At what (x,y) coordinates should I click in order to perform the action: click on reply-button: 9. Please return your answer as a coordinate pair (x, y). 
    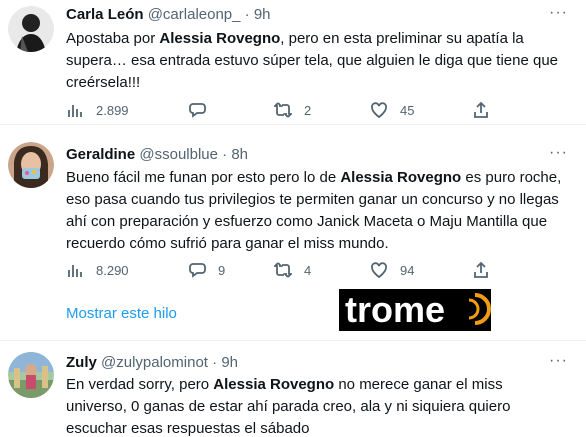
    Looking at the image, I should click on (206, 270).